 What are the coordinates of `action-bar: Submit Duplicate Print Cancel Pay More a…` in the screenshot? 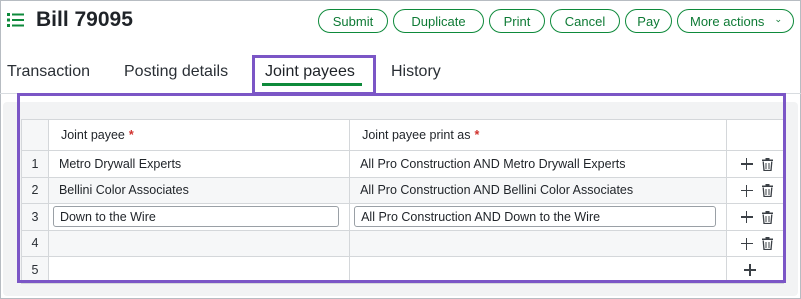 It's located at (556, 21).